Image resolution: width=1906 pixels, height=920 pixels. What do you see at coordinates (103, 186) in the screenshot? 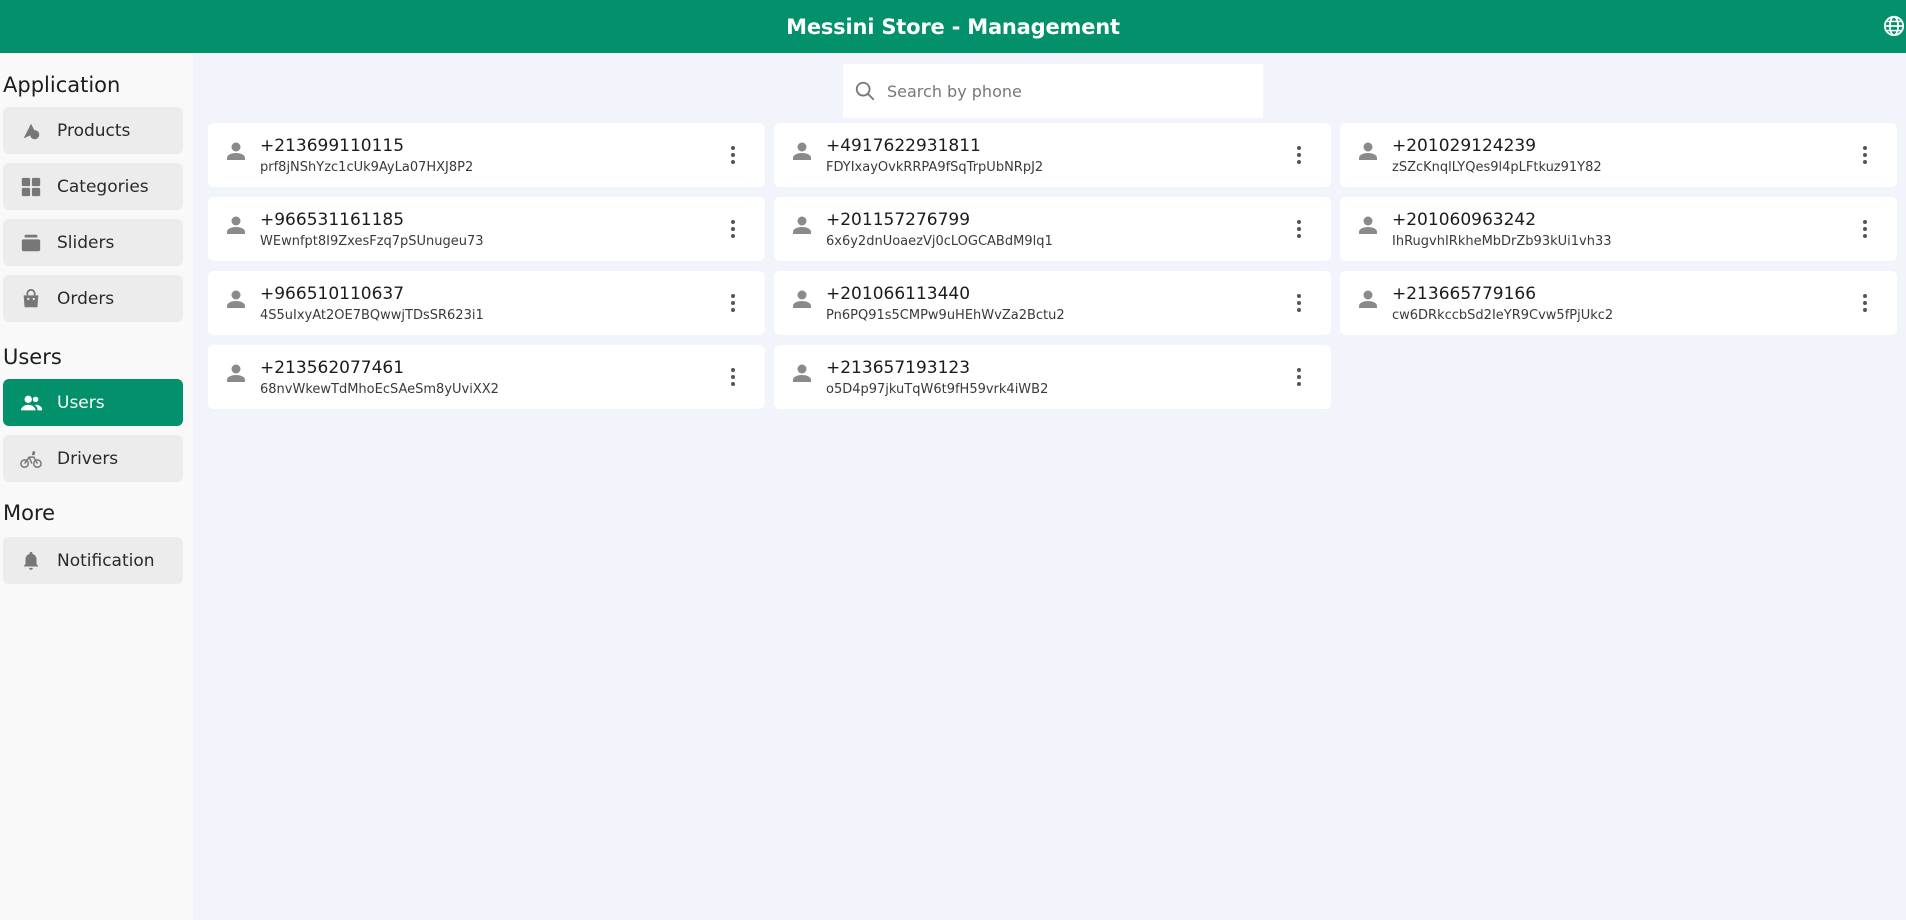
I see `sidebar-item-label: Categories` at bounding box center [103, 186].